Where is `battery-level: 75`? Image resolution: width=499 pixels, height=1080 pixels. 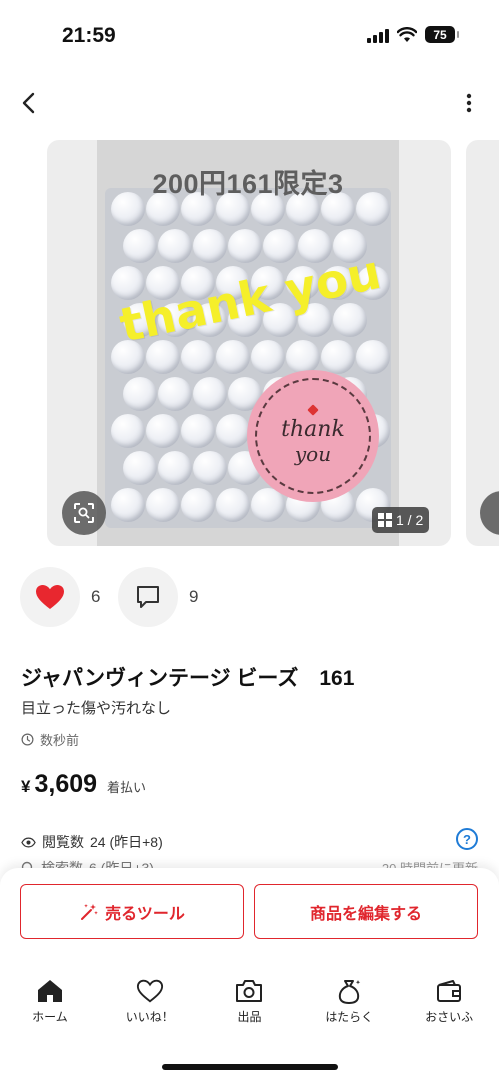 battery-level: 75 is located at coordinates (440, 34).